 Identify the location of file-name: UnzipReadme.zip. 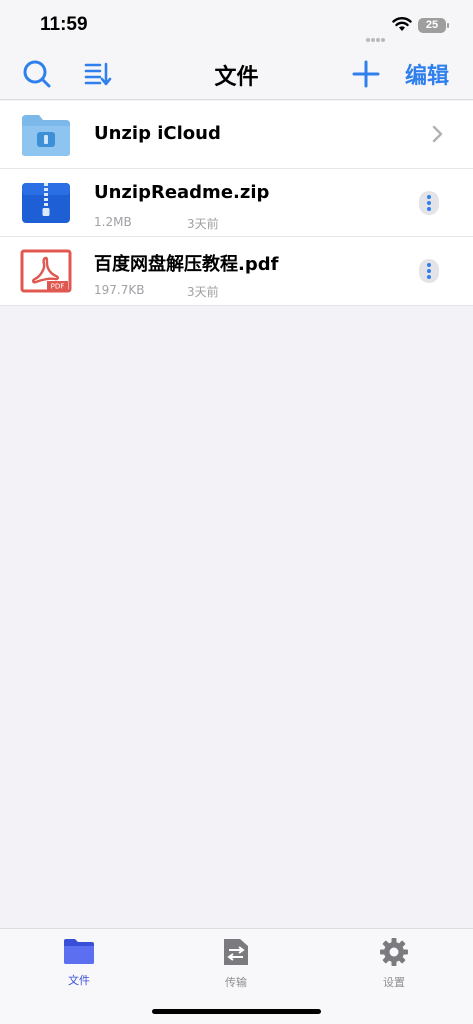
(182, 192).